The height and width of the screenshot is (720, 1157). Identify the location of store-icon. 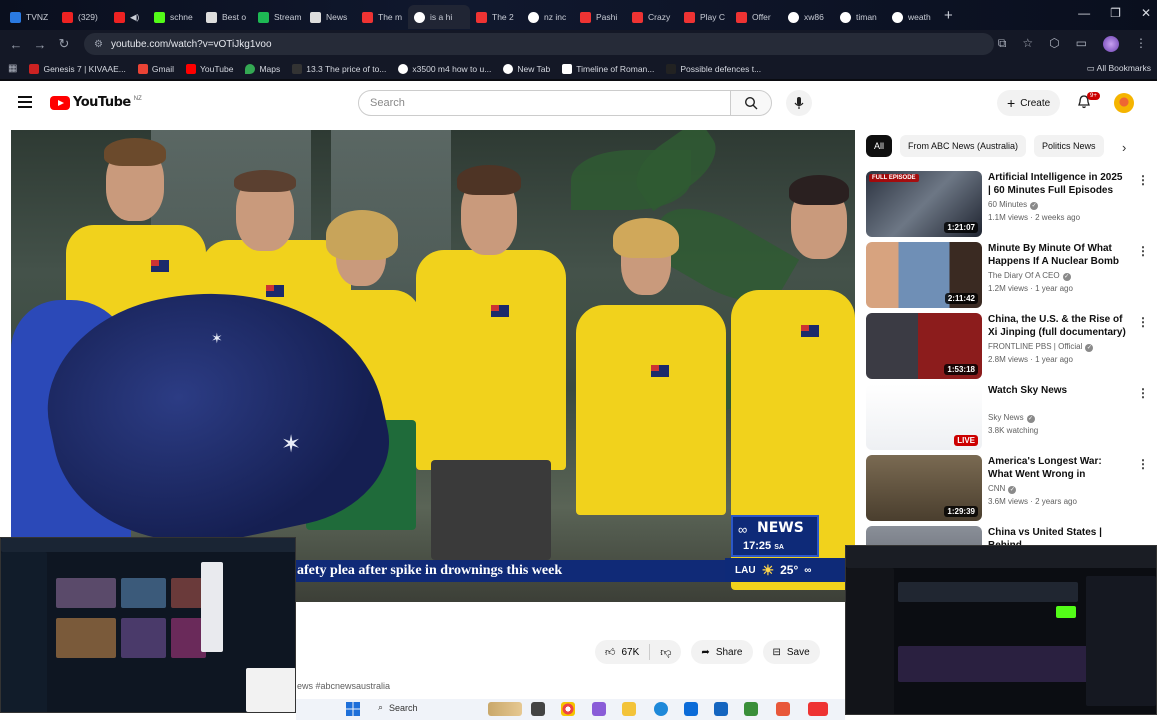
(721, 709).